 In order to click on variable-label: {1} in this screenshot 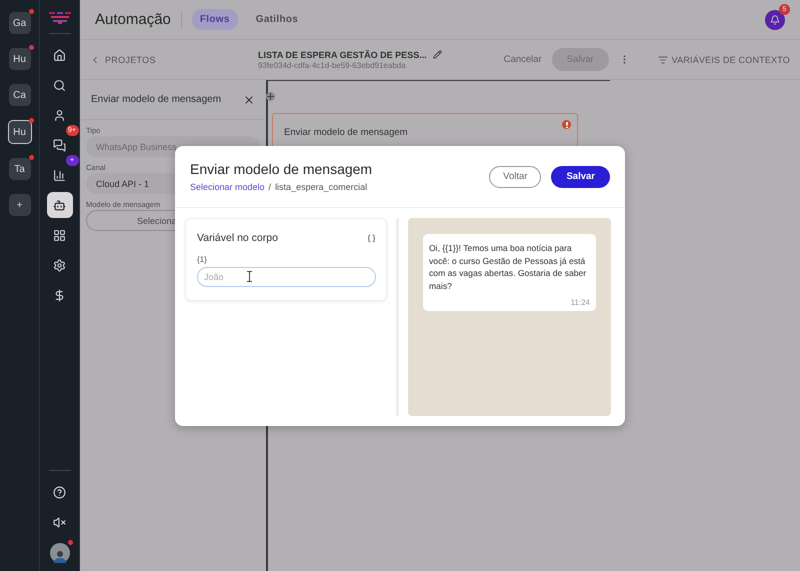, I will do `click(202, 259)`.